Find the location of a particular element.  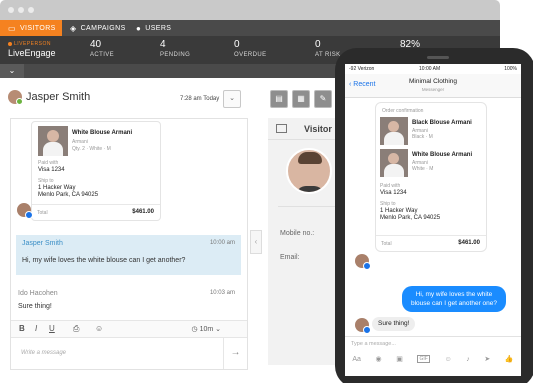

message-composer: Write a message → is located at coordinates (129, 353).